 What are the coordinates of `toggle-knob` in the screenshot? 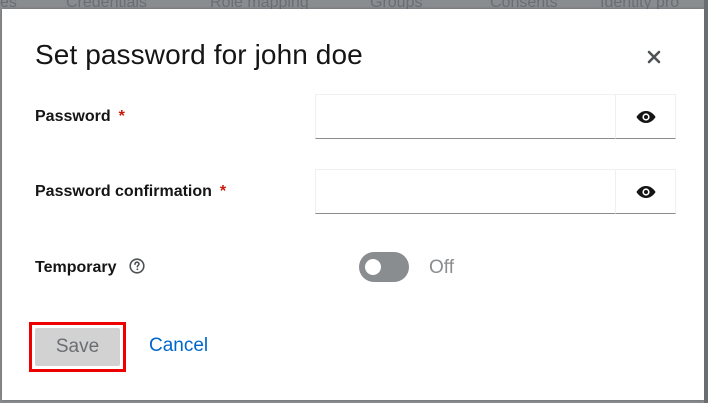 It's located at (373, 267).